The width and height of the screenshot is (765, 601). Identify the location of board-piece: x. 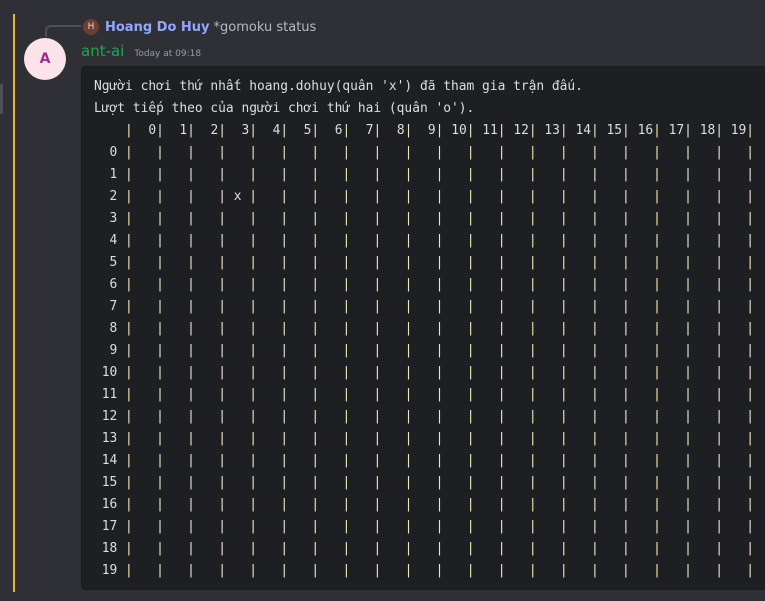
(238, 196).